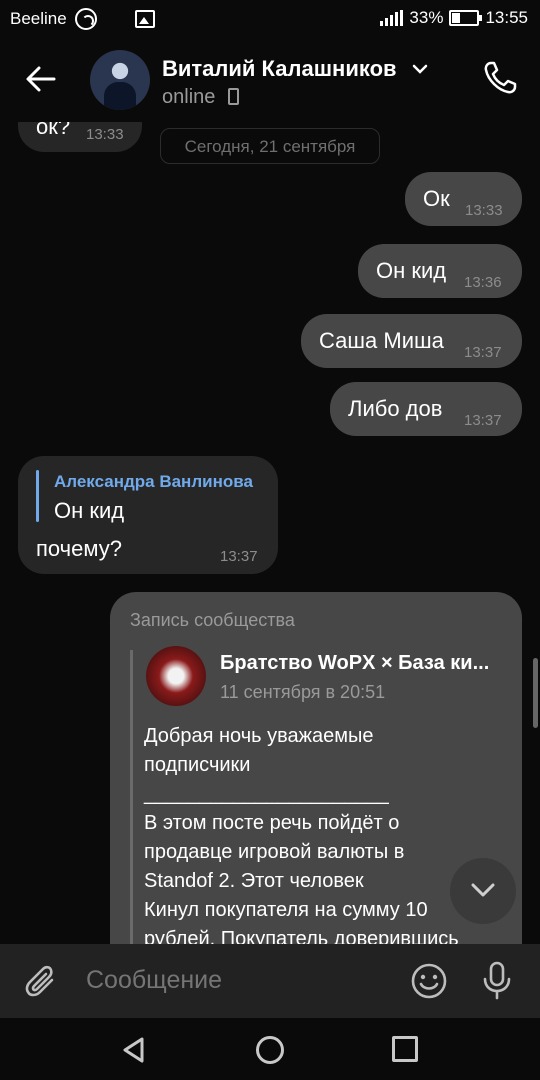 This screenshot has height=1080, width=540. I want to click on post-line: рублей. Покупатель доверившись, so click(301, 936).